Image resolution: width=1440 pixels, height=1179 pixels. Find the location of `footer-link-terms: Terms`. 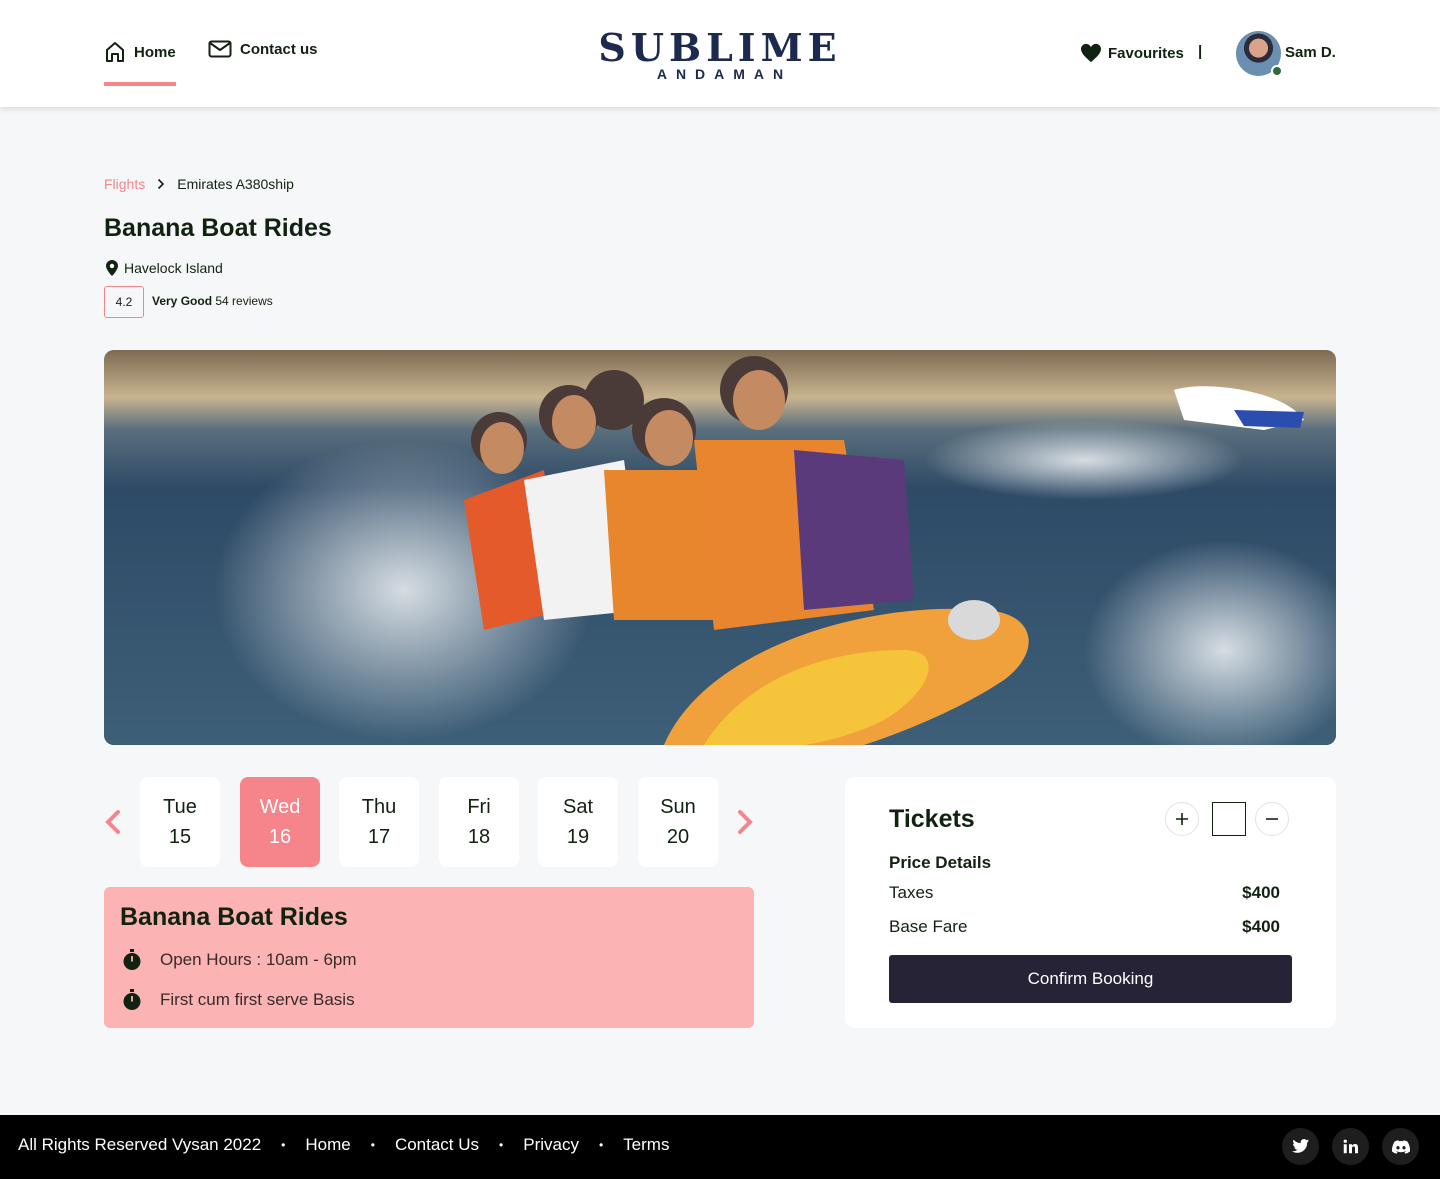

footer-link-terms: Terms is located at coordinates (646, 1145).